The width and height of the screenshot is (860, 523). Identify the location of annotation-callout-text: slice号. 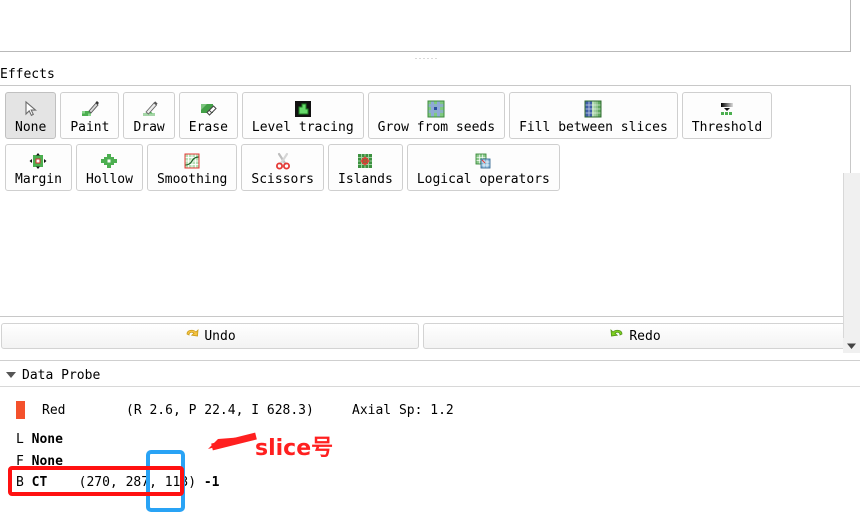
(294, 448).